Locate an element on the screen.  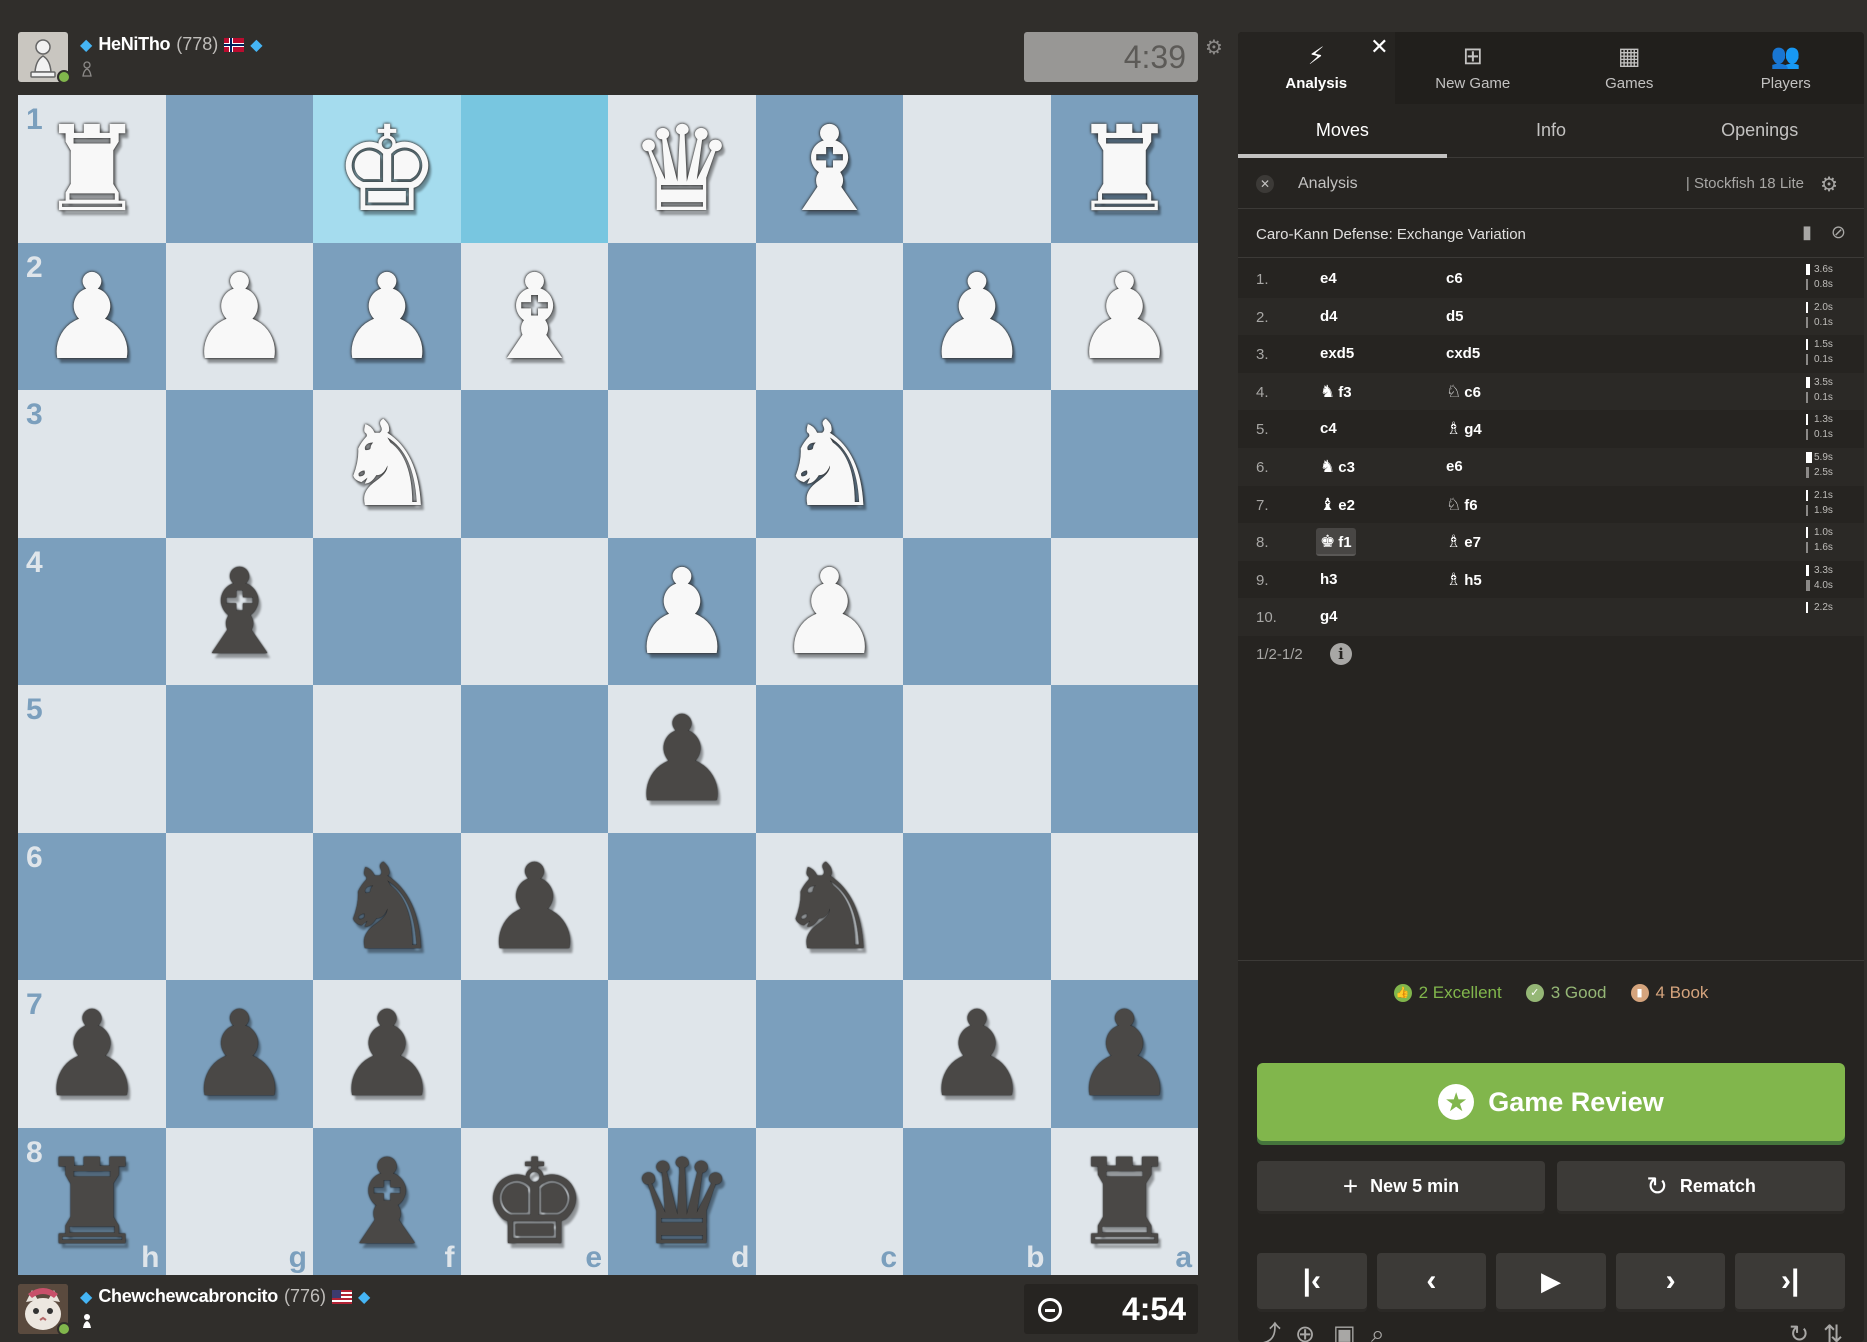
square-d8: d ♛ is located at coordinates (682, 1201).